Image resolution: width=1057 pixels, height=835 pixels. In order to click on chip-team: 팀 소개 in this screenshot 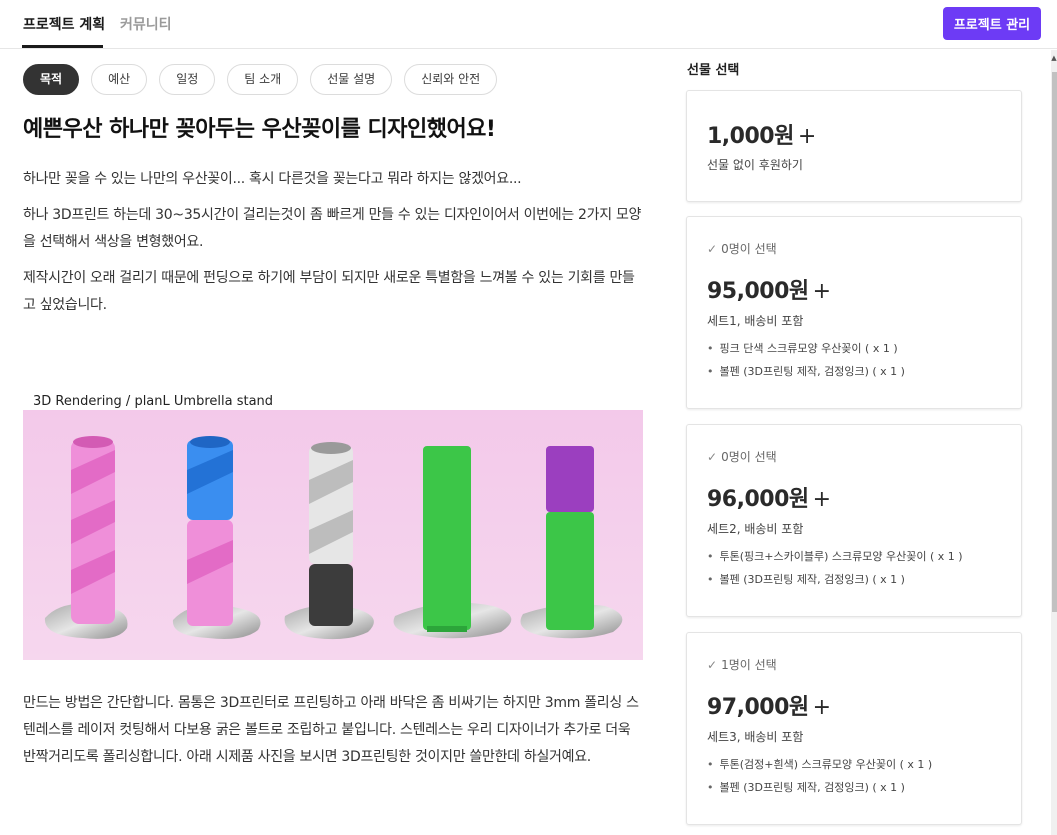, I will do `click(263, 79)`.